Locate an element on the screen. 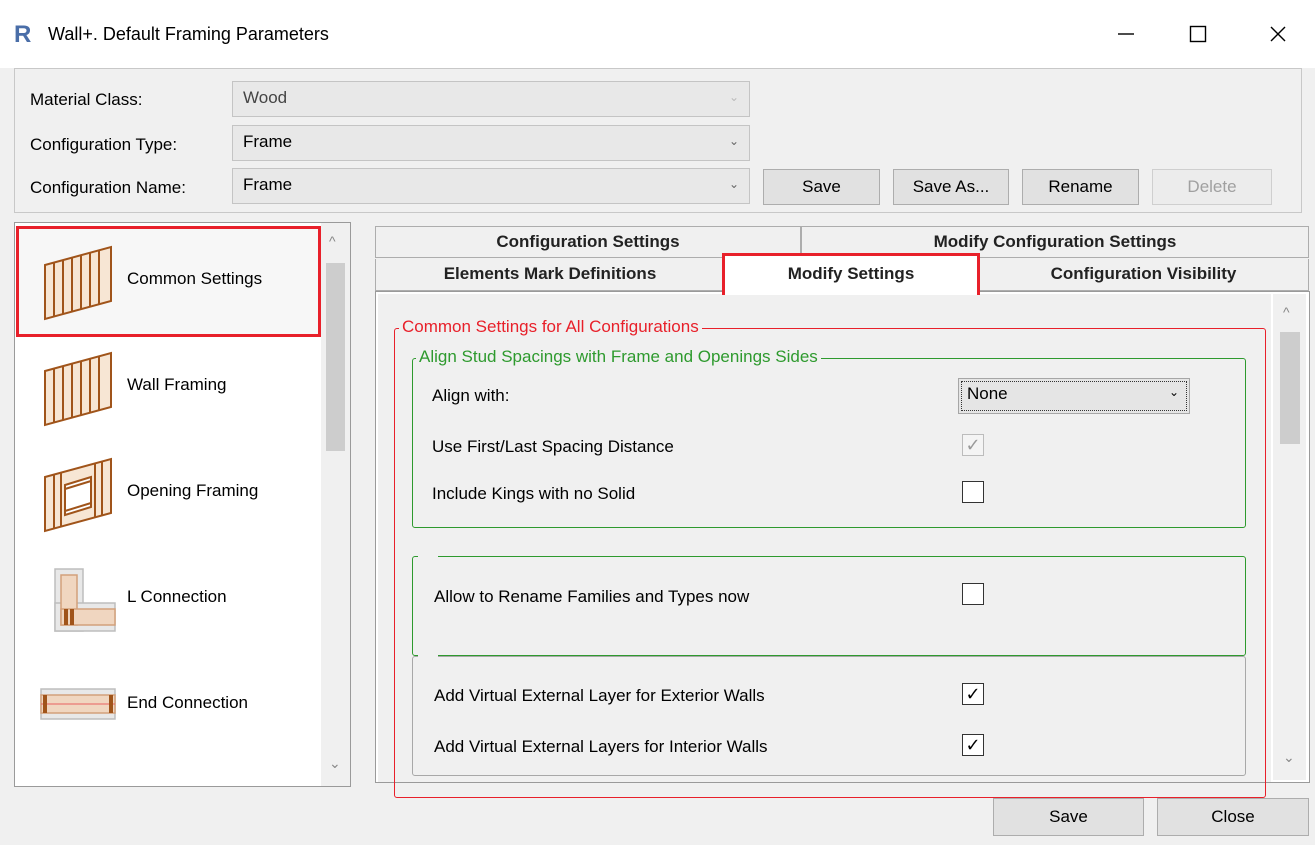 This screenshot has height=845, width=1315. nav-item-label: Opening Framing is located at coordinates (193, 490).